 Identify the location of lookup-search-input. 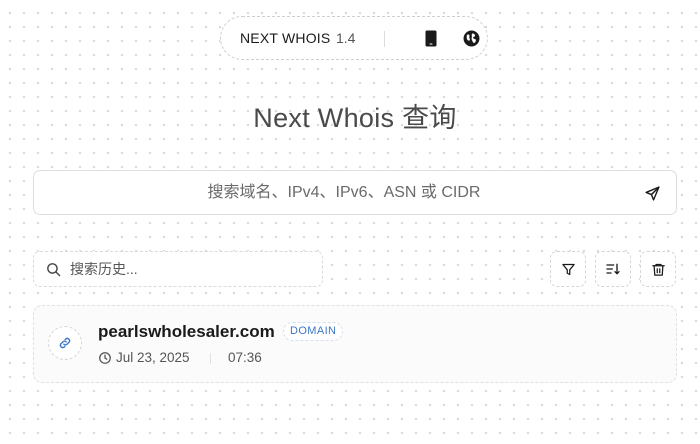
(334, 192).